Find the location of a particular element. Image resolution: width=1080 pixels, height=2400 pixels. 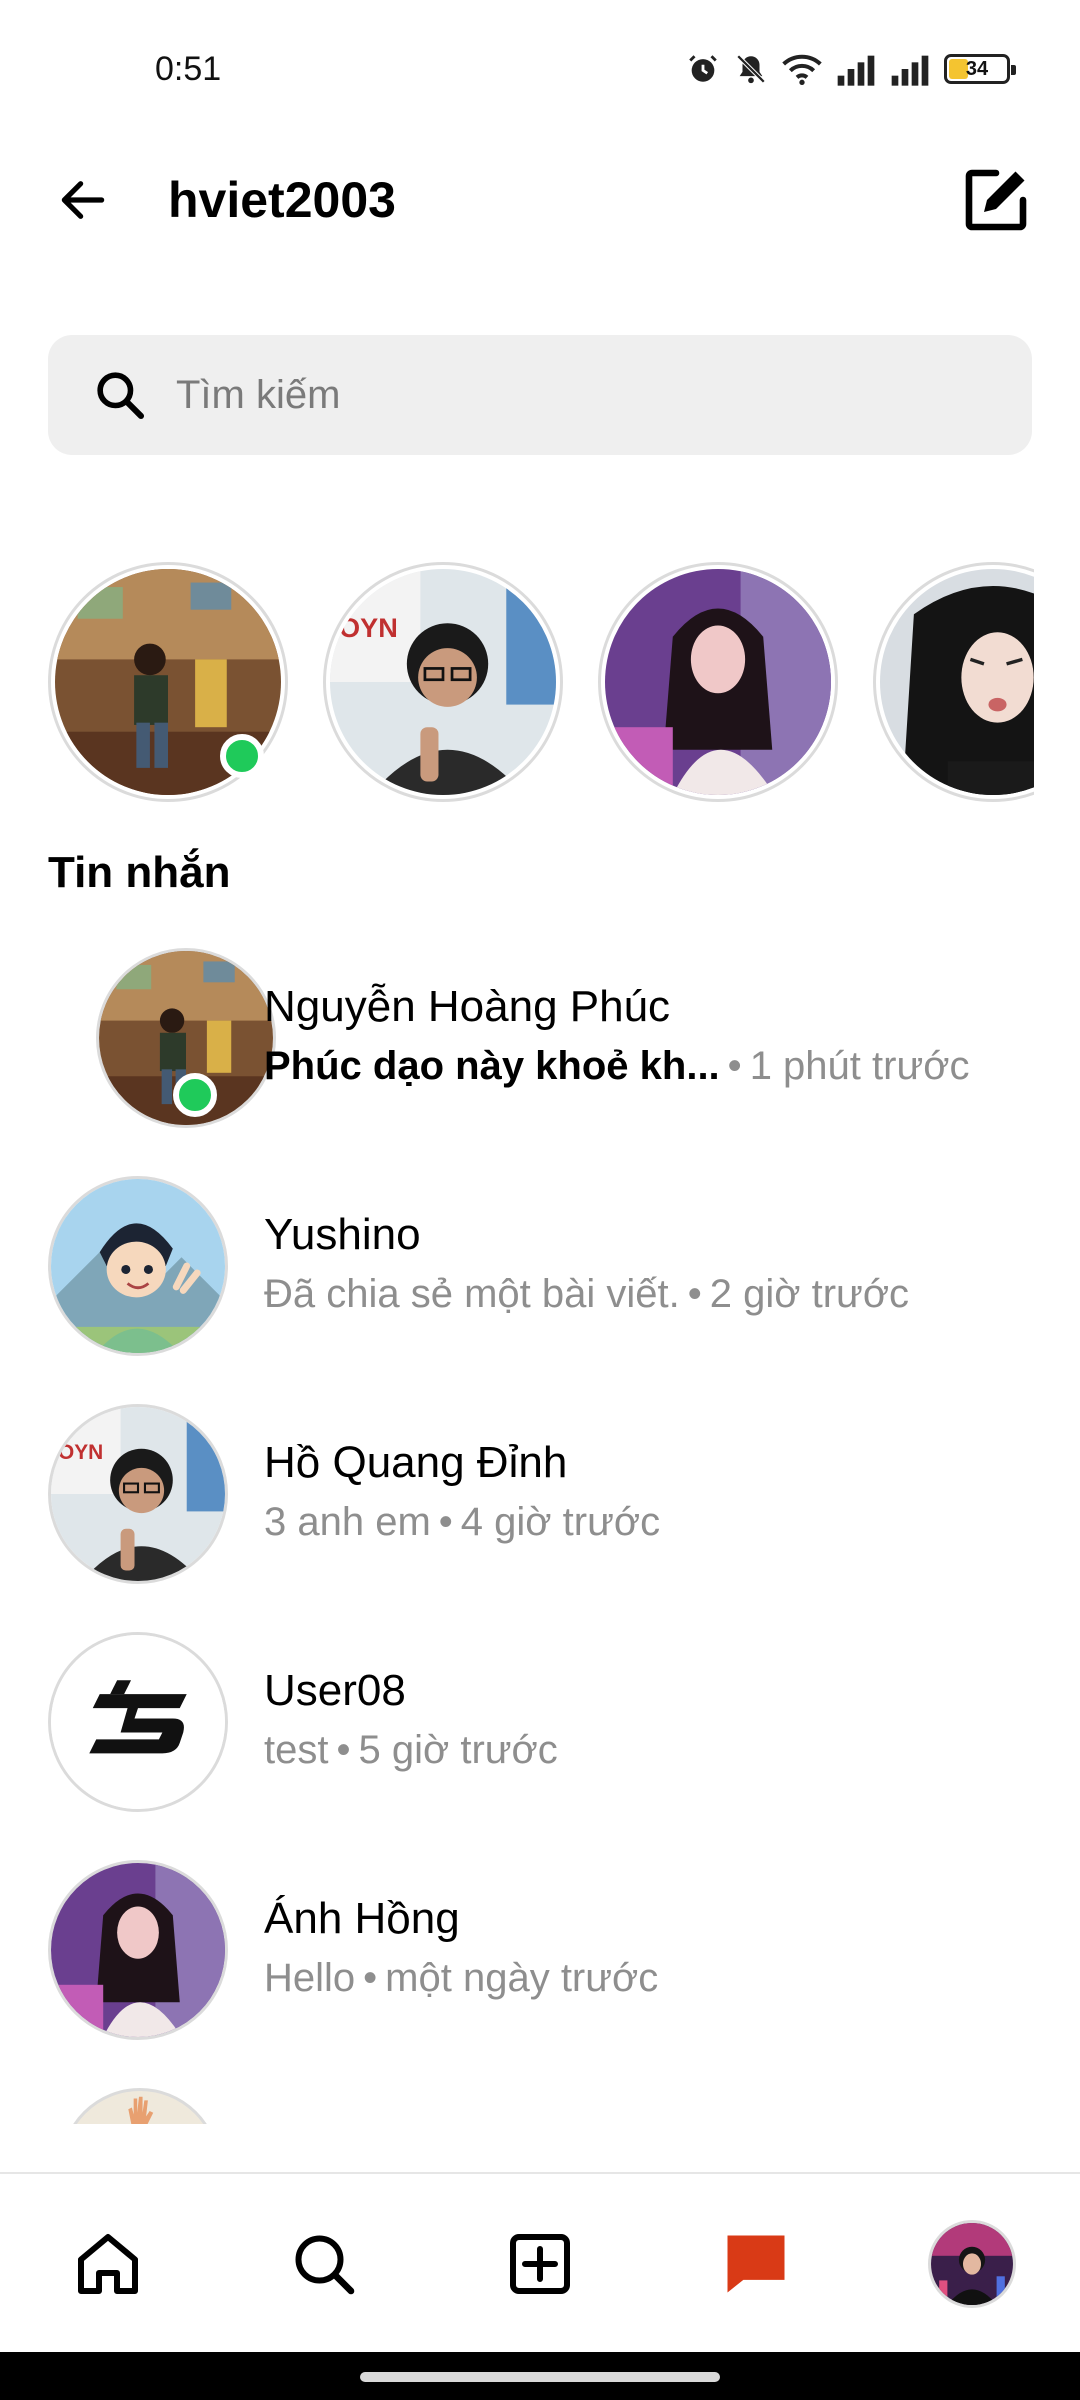

battery-cap is located at coordinates (1013, 70).